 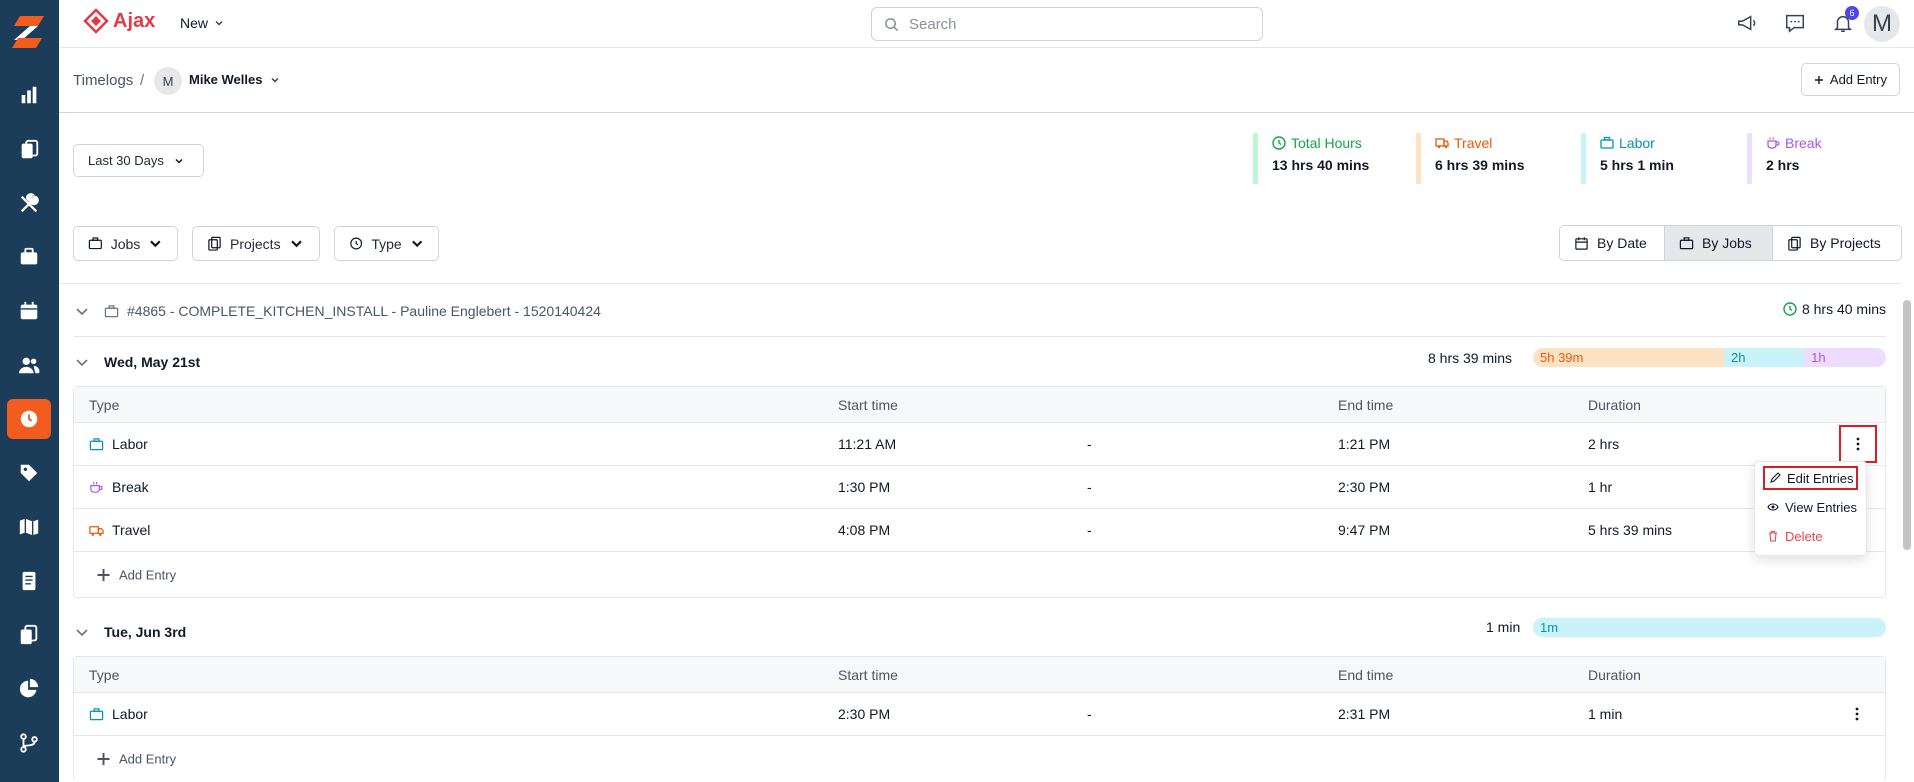 What do you see at coordinates (979, 714) in the screenshot?
I see `table-row: Labor 2:30 PM - 2:31 PM 1 min` at bounding box center [979, 714].